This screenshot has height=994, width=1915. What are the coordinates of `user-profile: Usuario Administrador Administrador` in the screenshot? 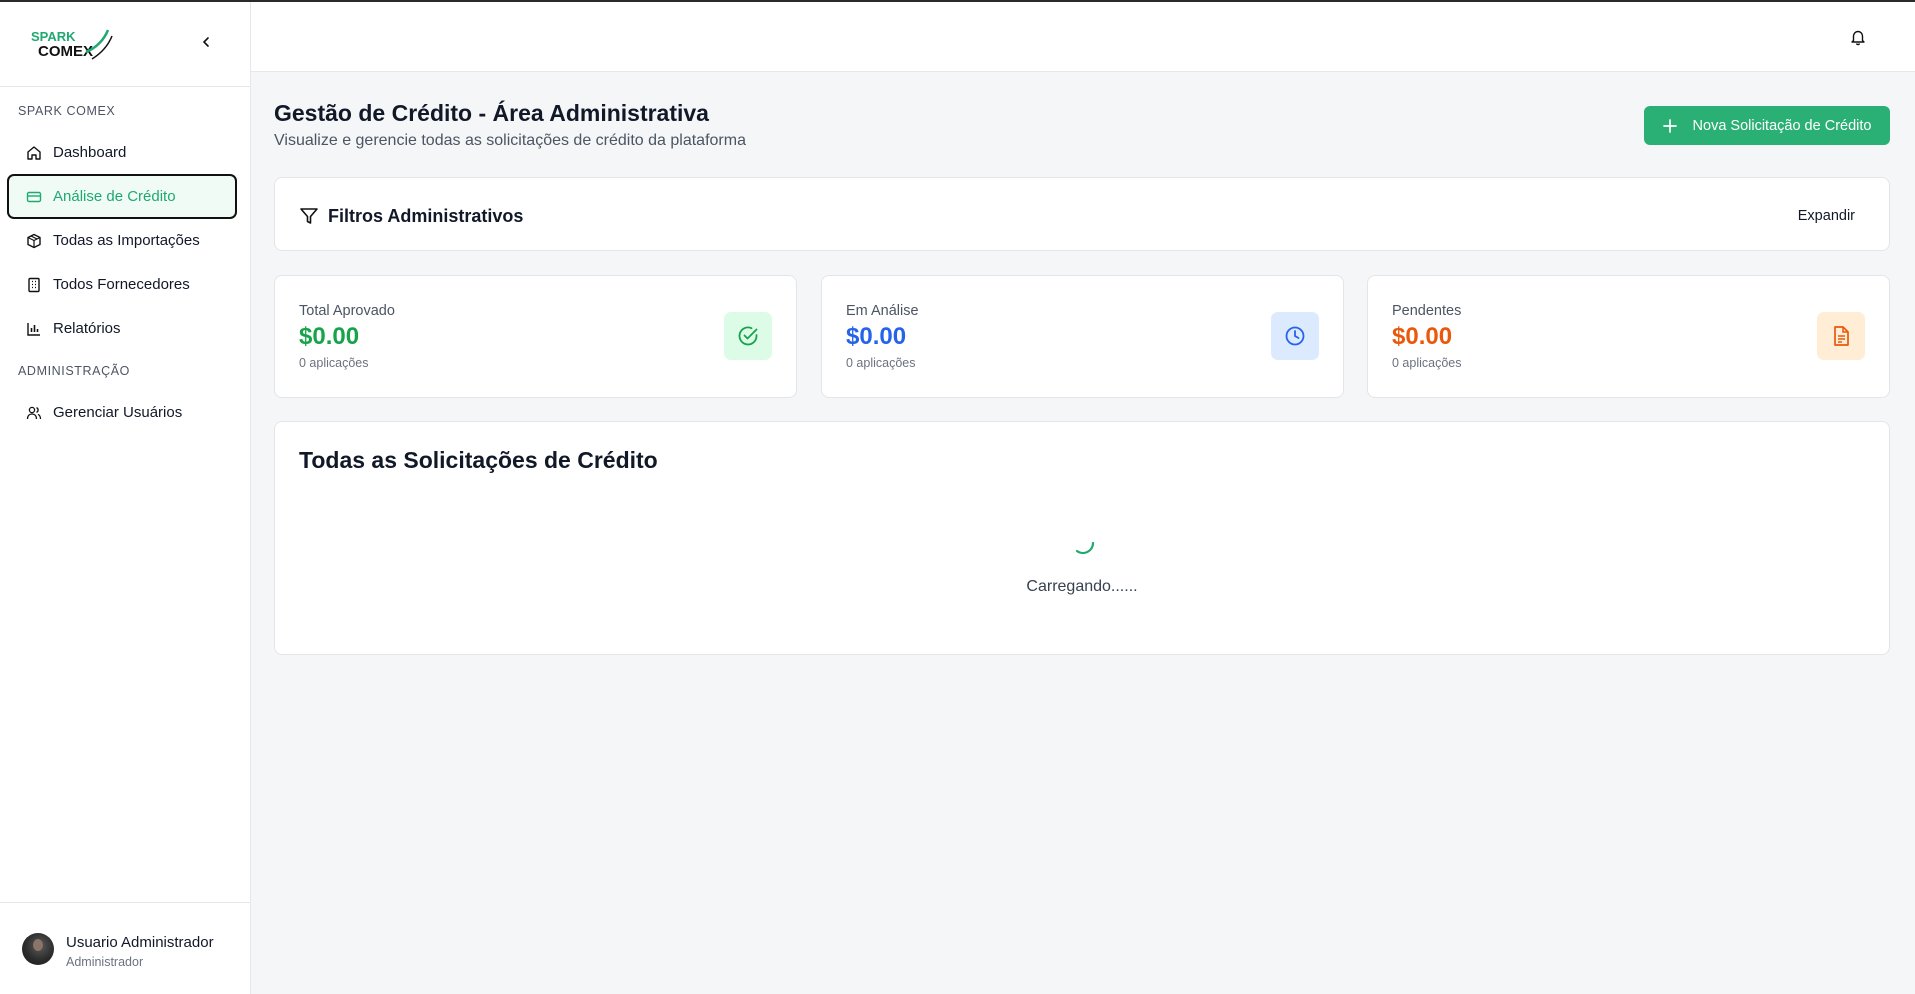 It's located at (125, 948).